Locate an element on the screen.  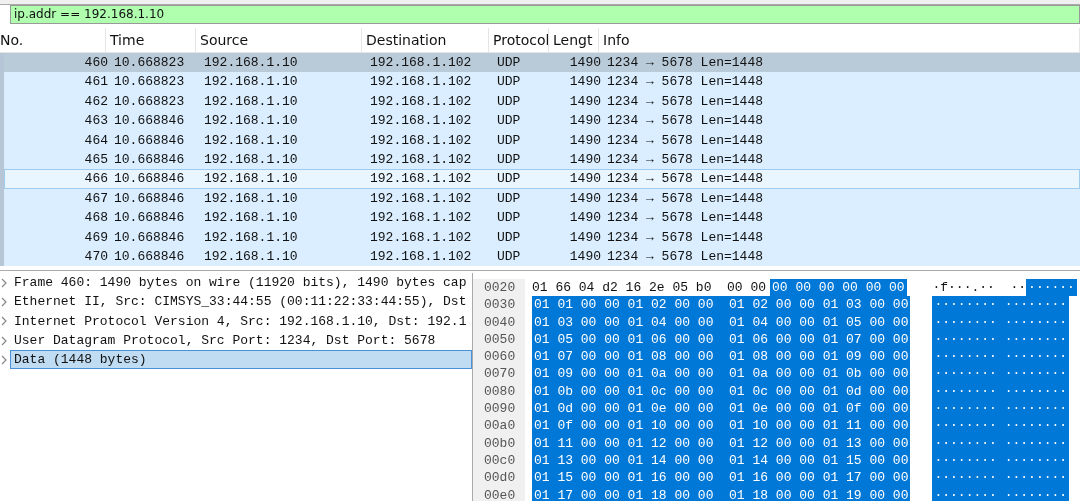
selected-hex-bytes: 01 01 00 00 01 02 00 00 01 02 00 00 01 03 00 00 is located at coordinates (721, 305).